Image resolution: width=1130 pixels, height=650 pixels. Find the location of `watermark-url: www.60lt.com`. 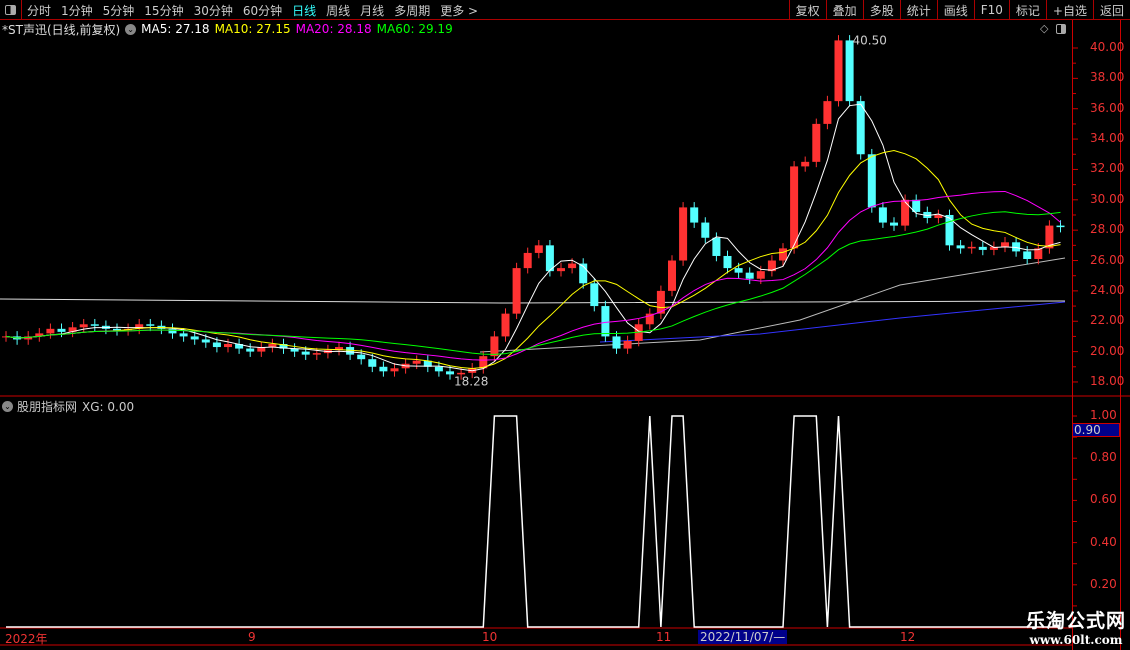

watermark-url: www.60lt.com is located at coordinates (1076, 640).